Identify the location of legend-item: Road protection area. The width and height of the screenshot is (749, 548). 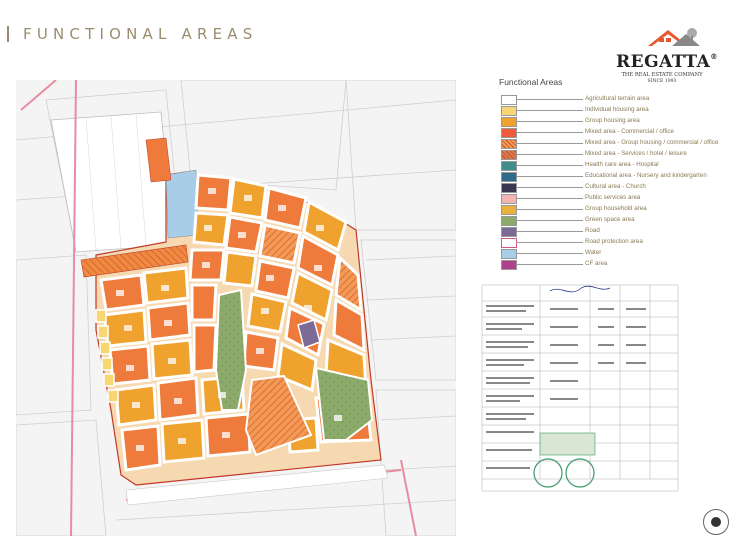
(621, 242).